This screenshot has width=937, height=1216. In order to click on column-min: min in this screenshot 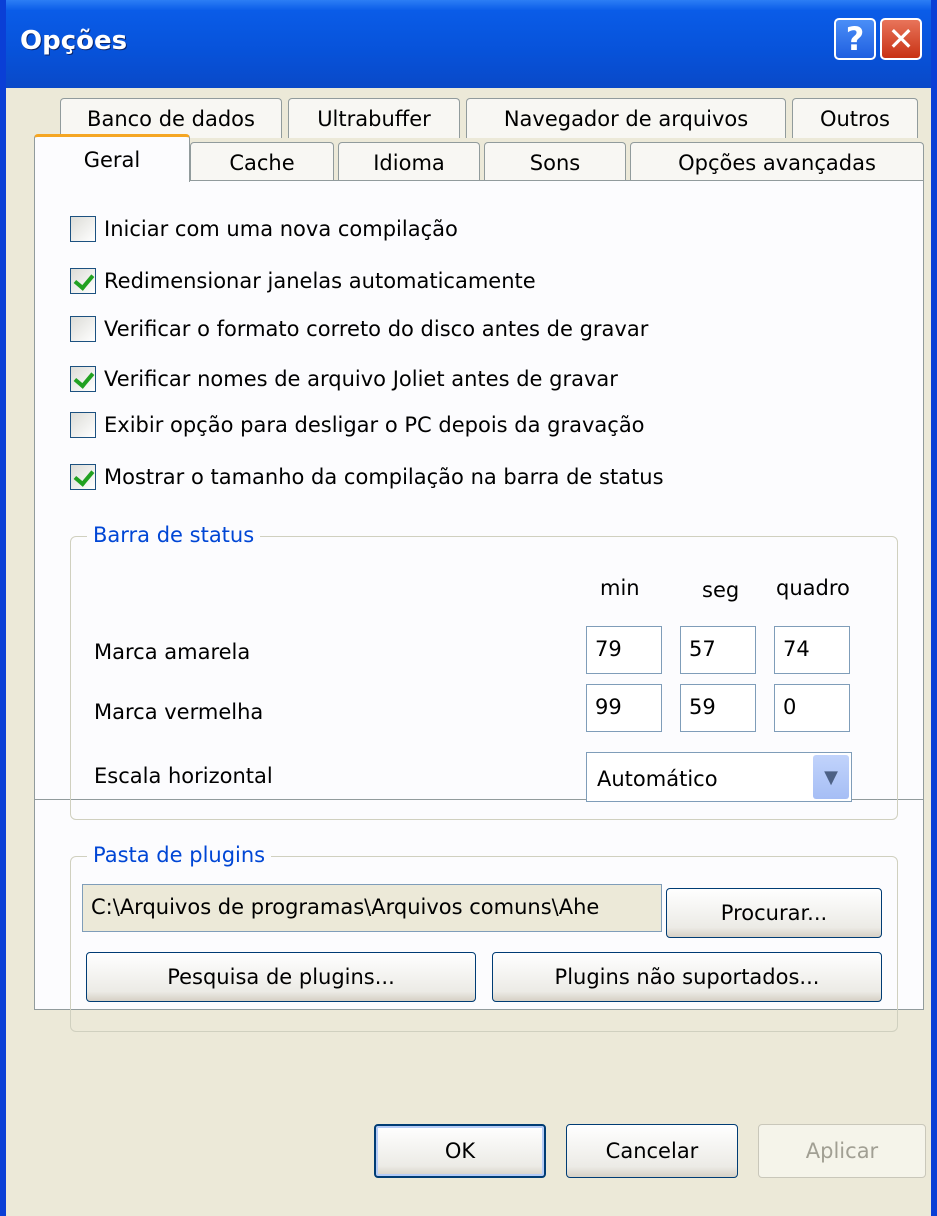, I will do `click(620, 588)`.